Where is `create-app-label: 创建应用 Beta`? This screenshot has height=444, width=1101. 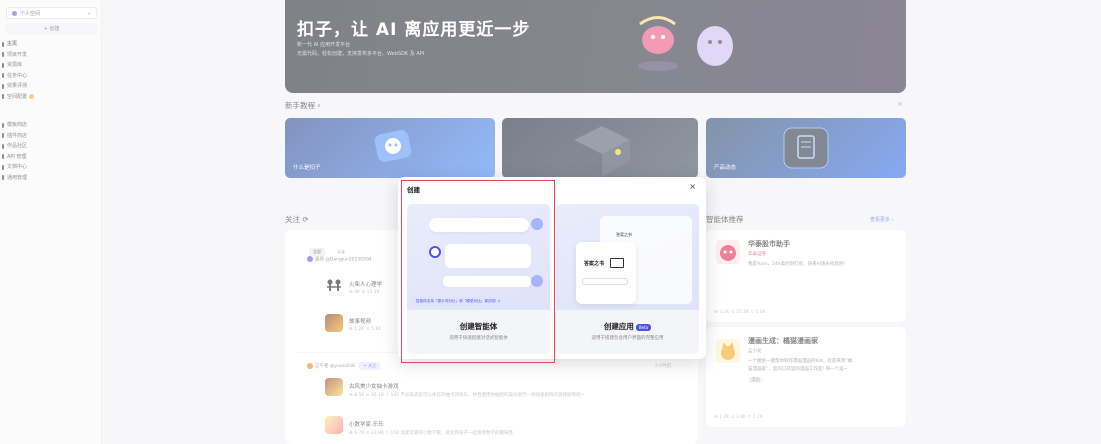 create-app-label: 创建应用 Beta is located at coordinates (627, 326).